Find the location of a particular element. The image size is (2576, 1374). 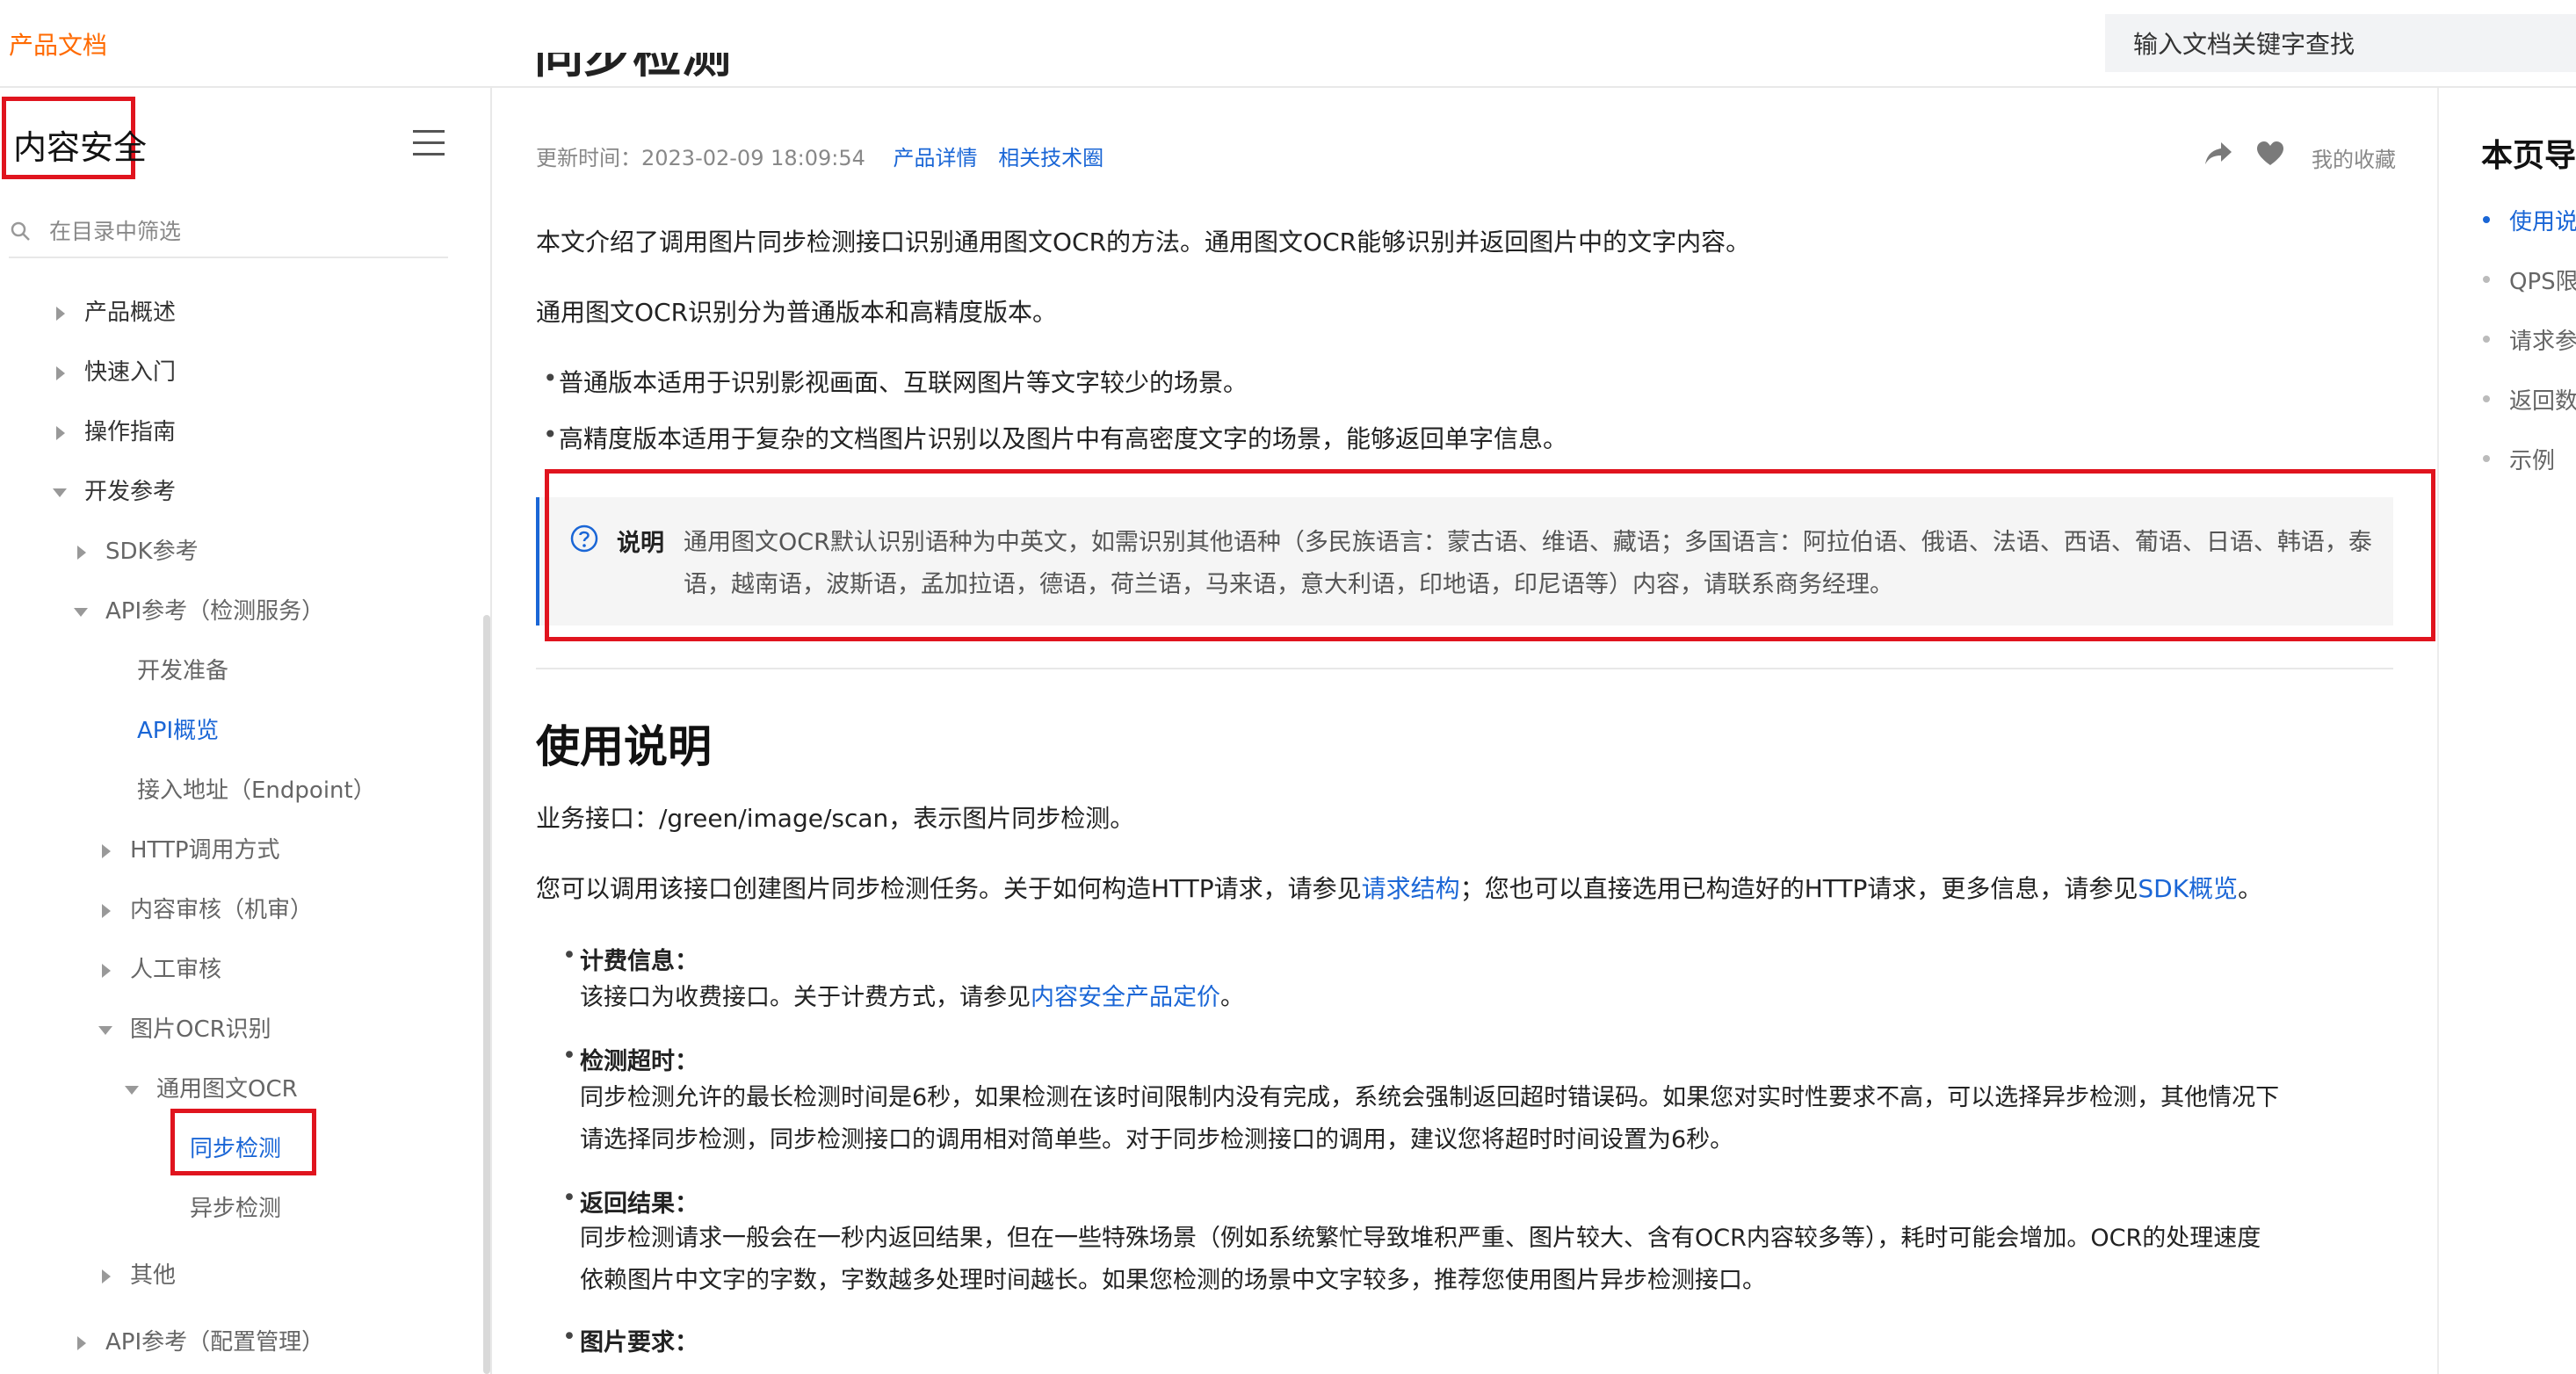

sidebar-item-sync-detection: 同步检测 is located at coordinates (235, 1149).